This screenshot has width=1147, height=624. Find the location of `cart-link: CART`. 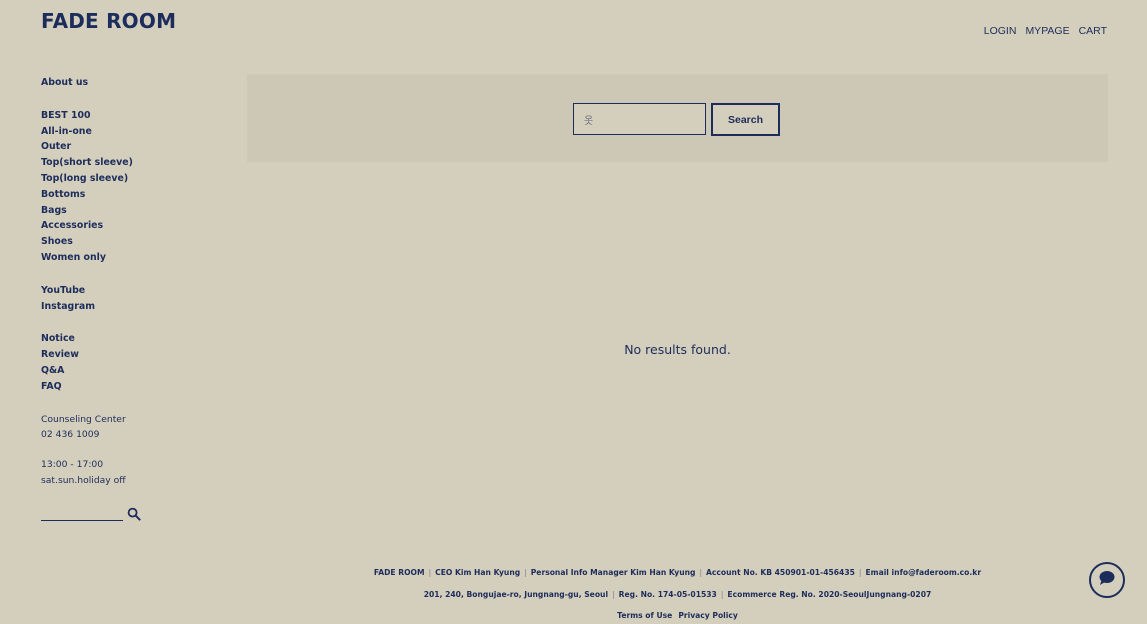

cart-link: CART is located at coordinates (1093, 31).